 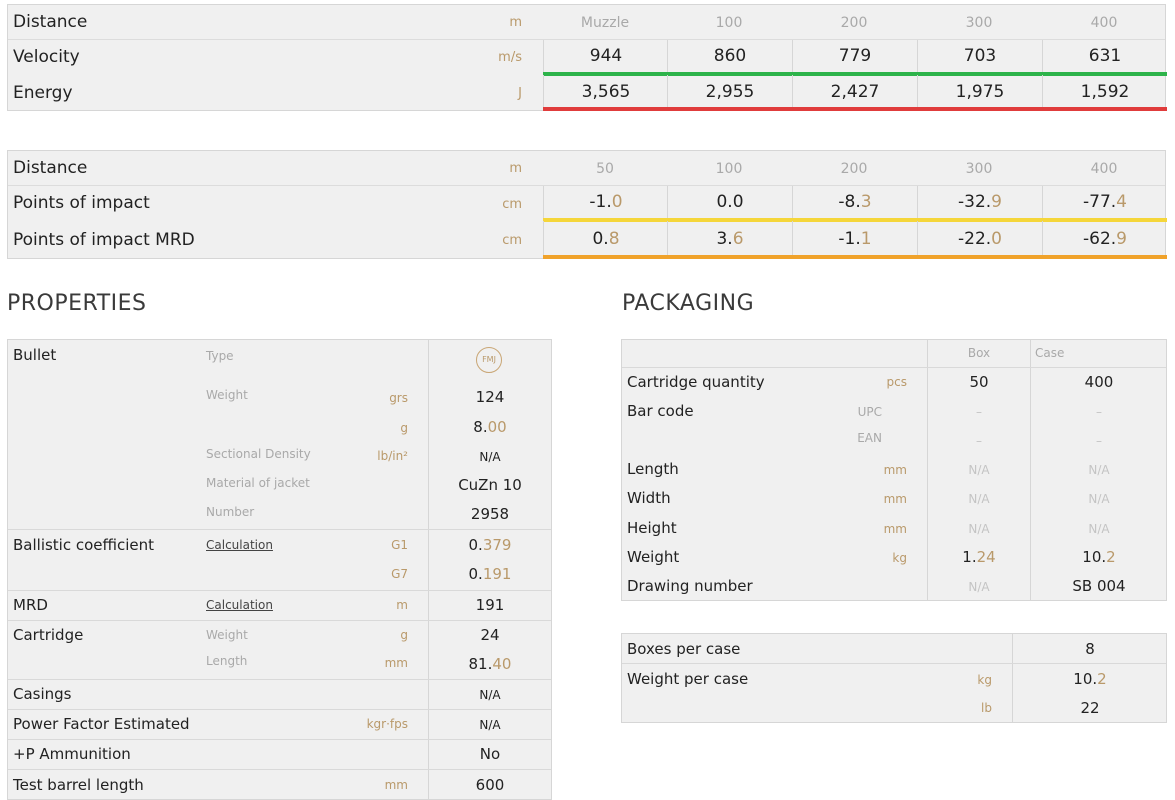 I want to click on length-label: Length, so click(x=653, y=469).